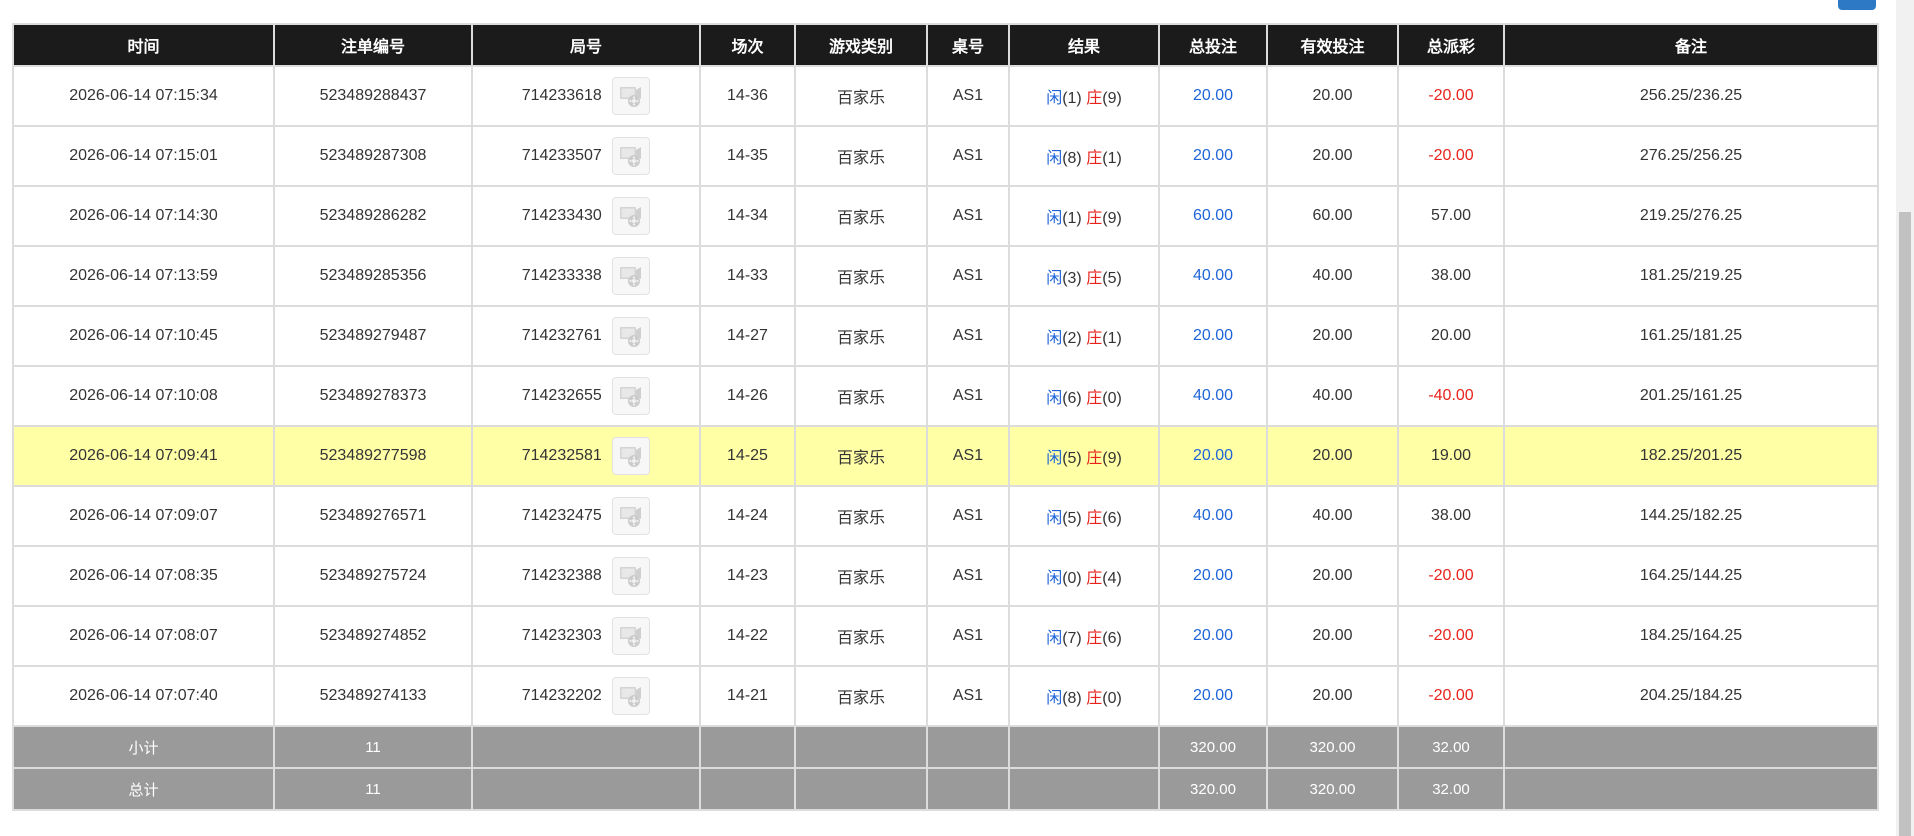 The height and width of the screenshot is (836, 1914). What do you see at coordinates (1905, 524) in the screenshot?
I see `scrollbar-thumb` at bounding box center [1905, 524].